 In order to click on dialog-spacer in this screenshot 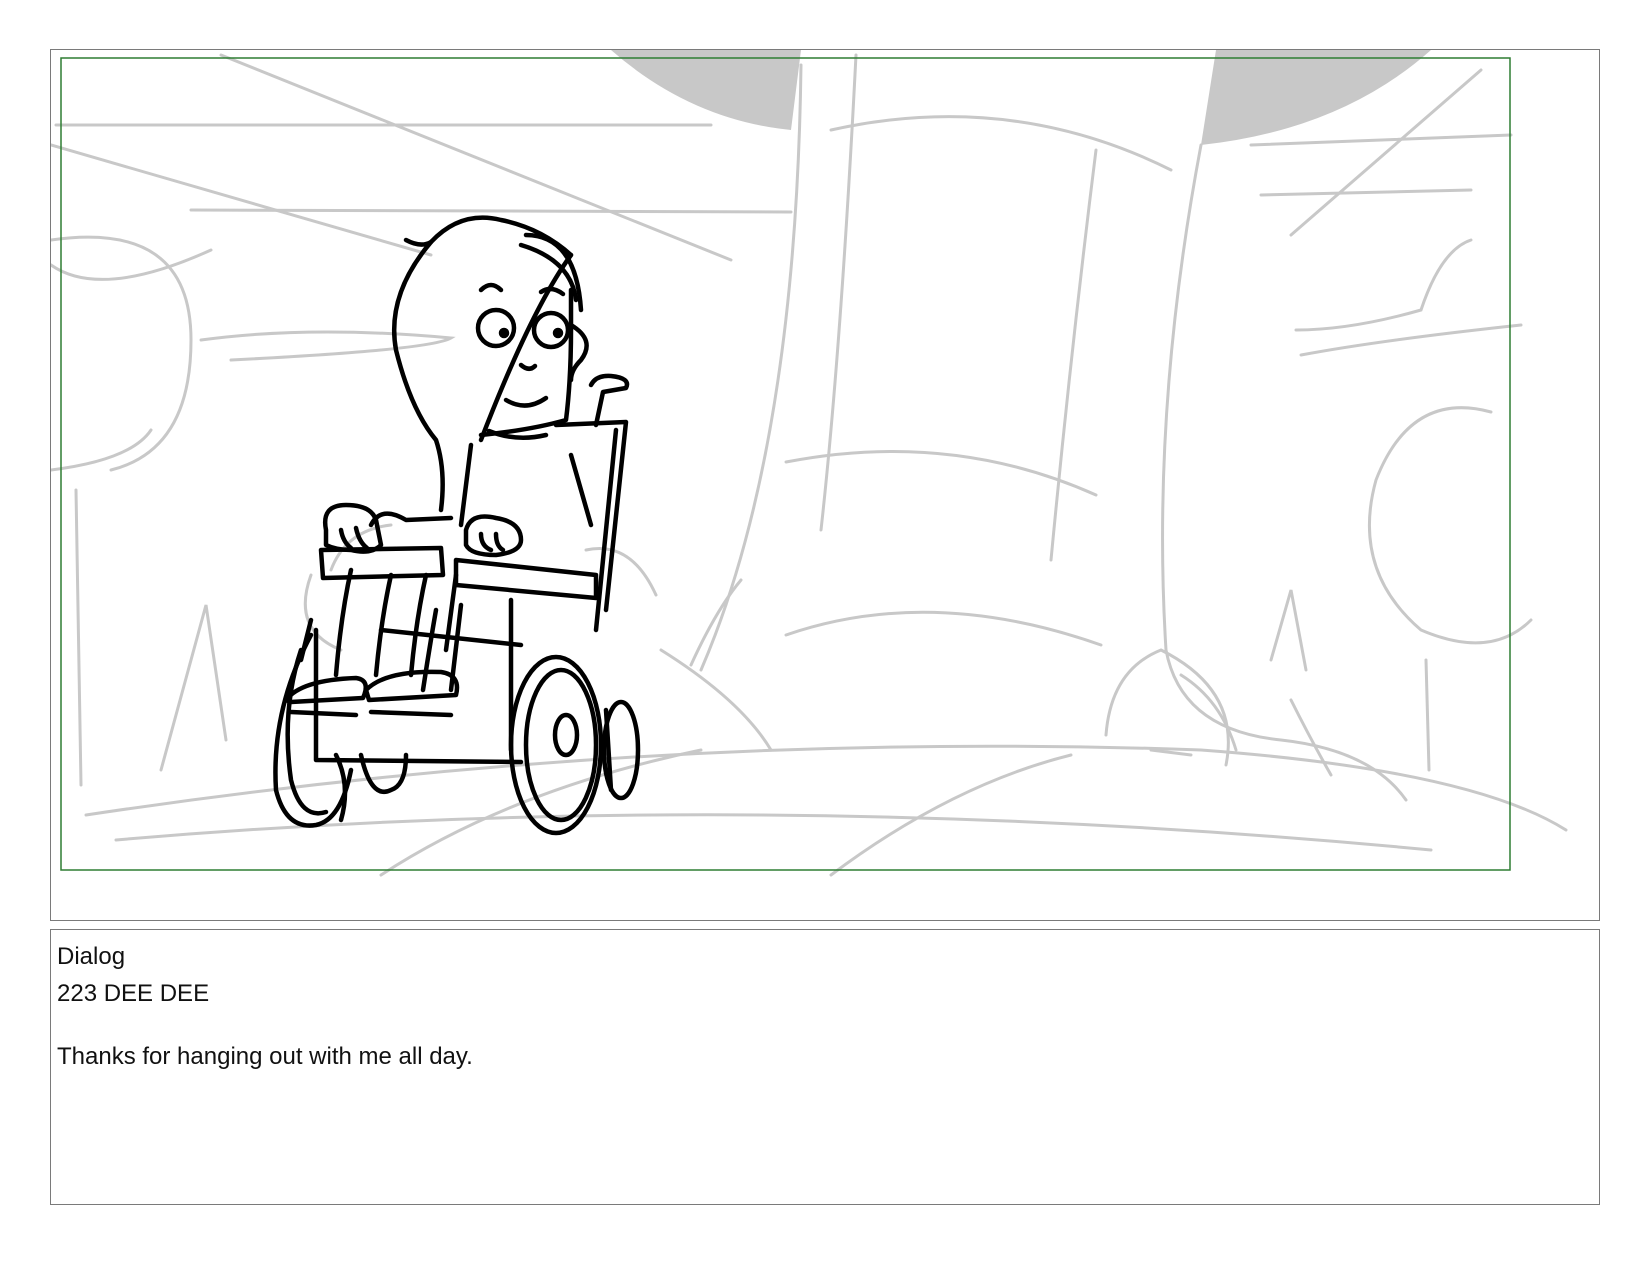, I will do `click(825, 1025)`.